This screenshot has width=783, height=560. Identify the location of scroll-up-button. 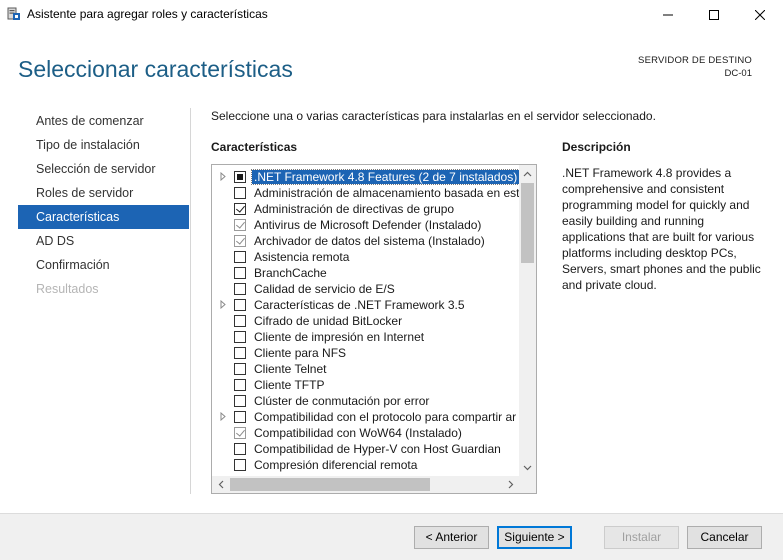
(527, 173).